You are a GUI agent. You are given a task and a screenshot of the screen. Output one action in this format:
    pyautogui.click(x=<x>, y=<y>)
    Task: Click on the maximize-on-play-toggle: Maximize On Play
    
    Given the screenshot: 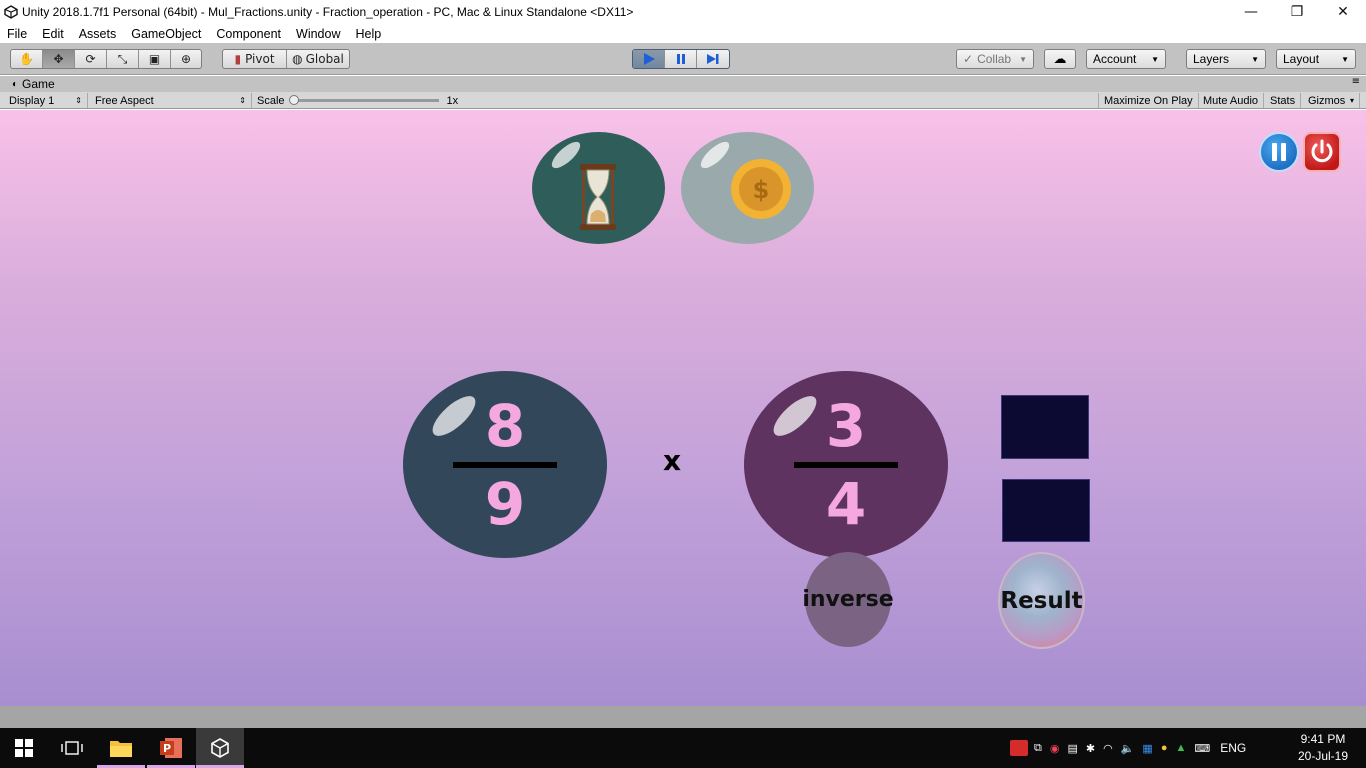 What is the action you would take?
    pyautogui.click(x=1148, y=100)
    